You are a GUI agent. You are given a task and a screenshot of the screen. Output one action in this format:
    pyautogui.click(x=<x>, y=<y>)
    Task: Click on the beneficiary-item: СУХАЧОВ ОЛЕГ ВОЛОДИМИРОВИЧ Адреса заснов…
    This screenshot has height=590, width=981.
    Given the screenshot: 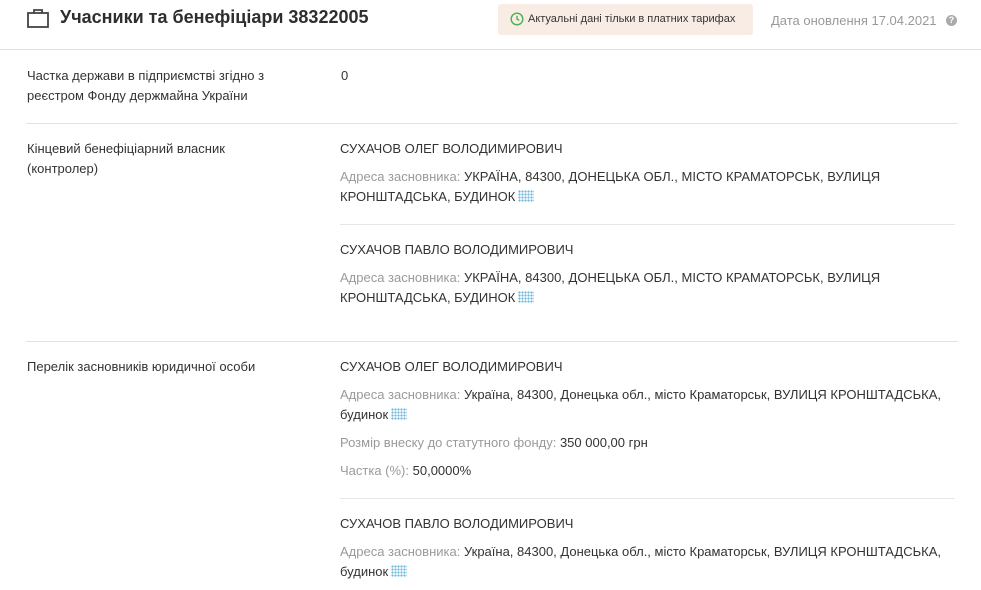 What is the action you would take?
    pyautogui.click(x=647, y=177)
    